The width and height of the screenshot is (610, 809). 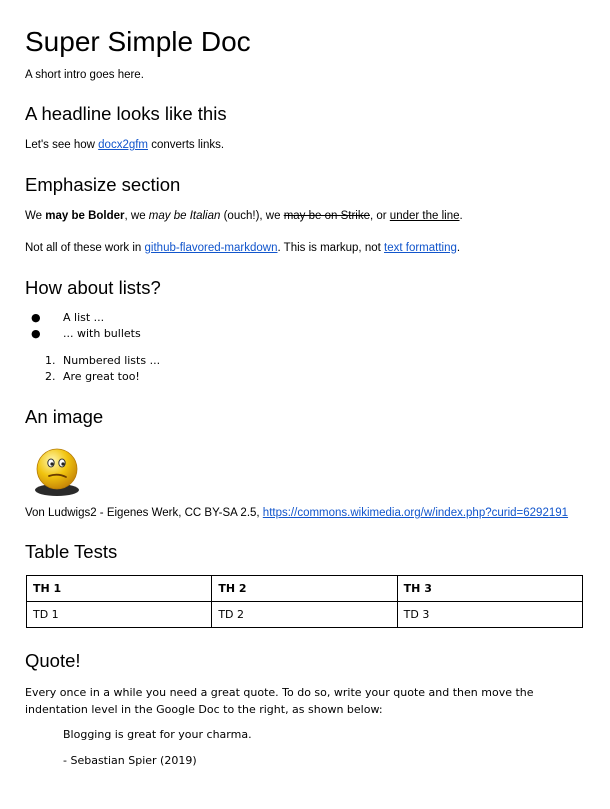 I want to click on list-item-text: ... with bullets, so click(x=102, y=333).